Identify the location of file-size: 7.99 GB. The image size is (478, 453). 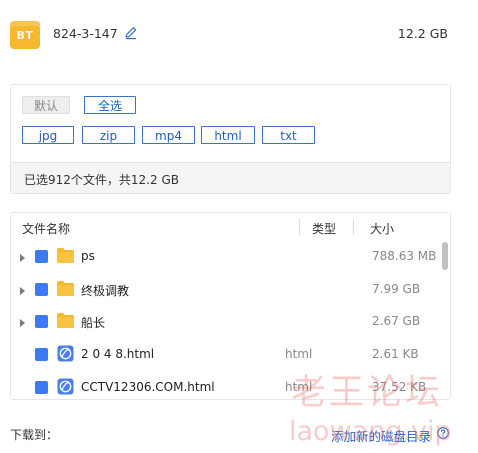
(396, 289).